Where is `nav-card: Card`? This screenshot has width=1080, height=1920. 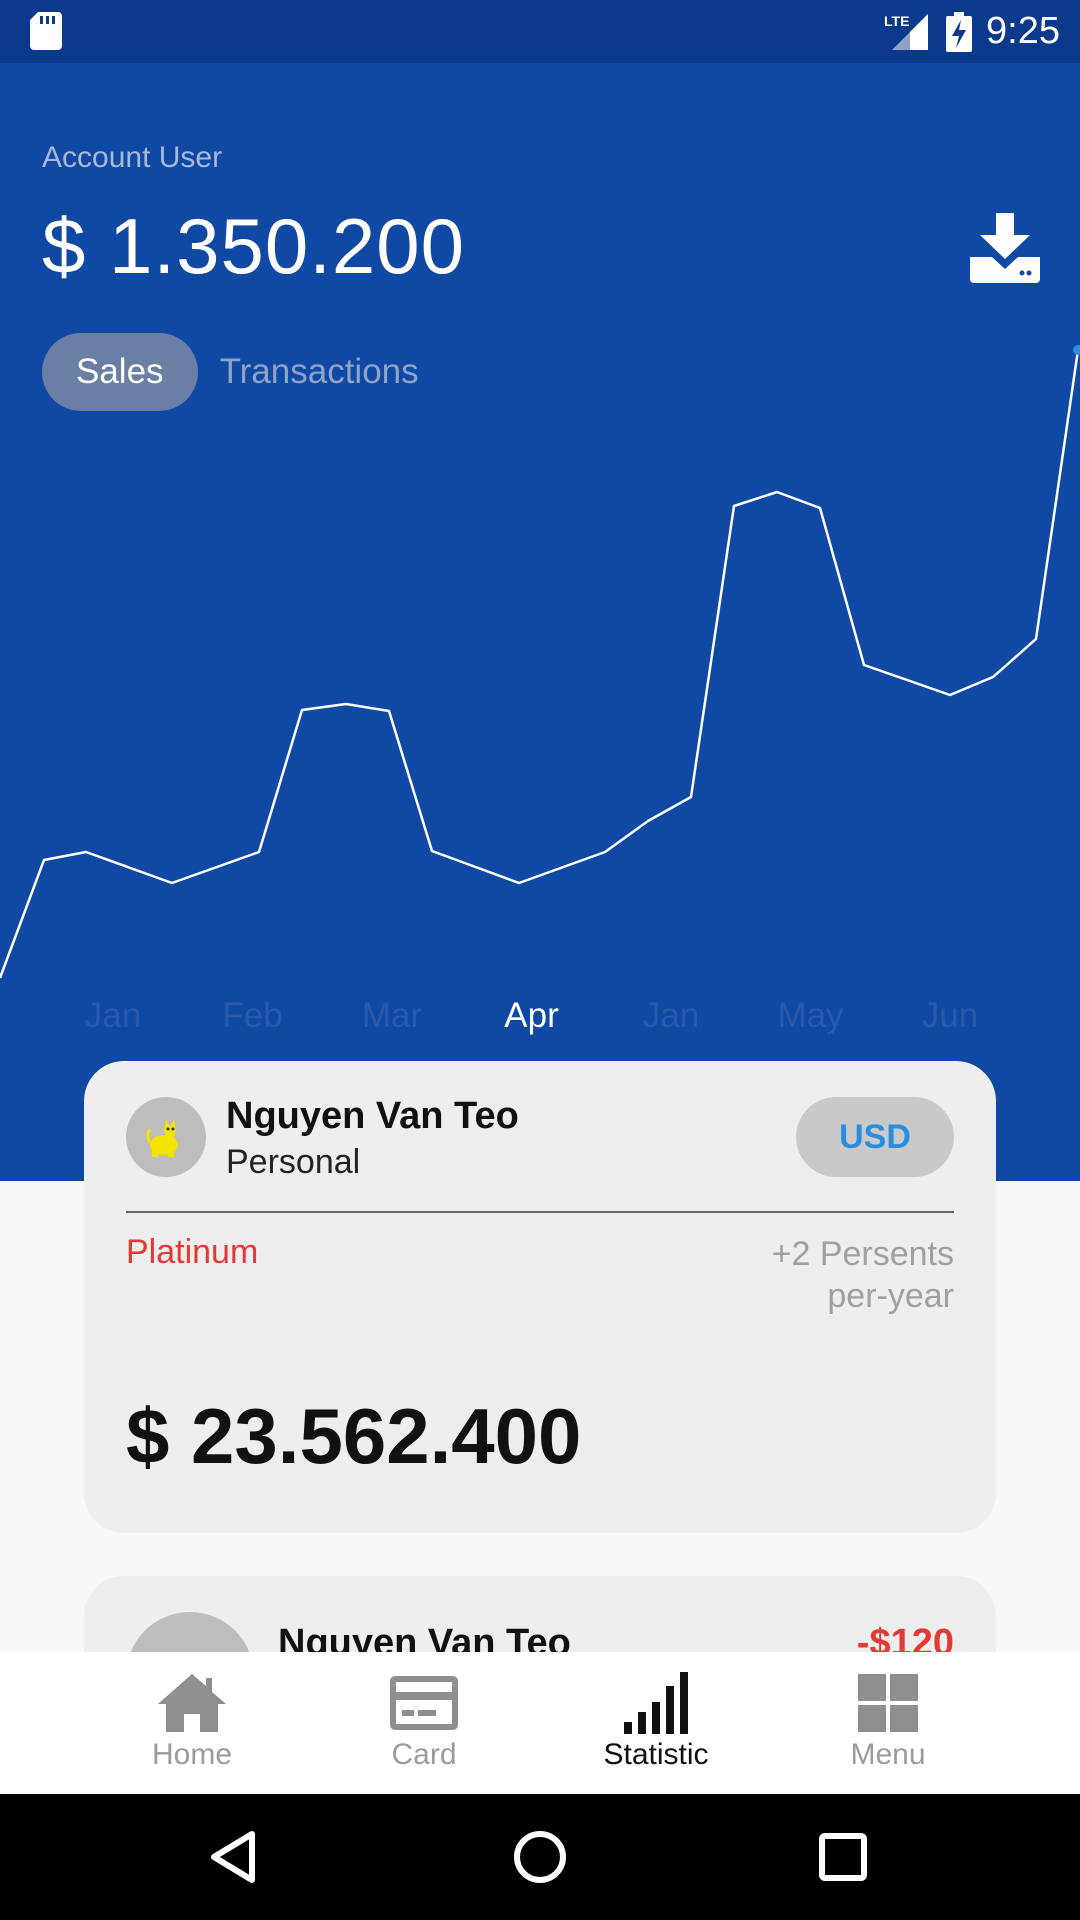 nav-card: Card is located at coordinates (424, 1723).